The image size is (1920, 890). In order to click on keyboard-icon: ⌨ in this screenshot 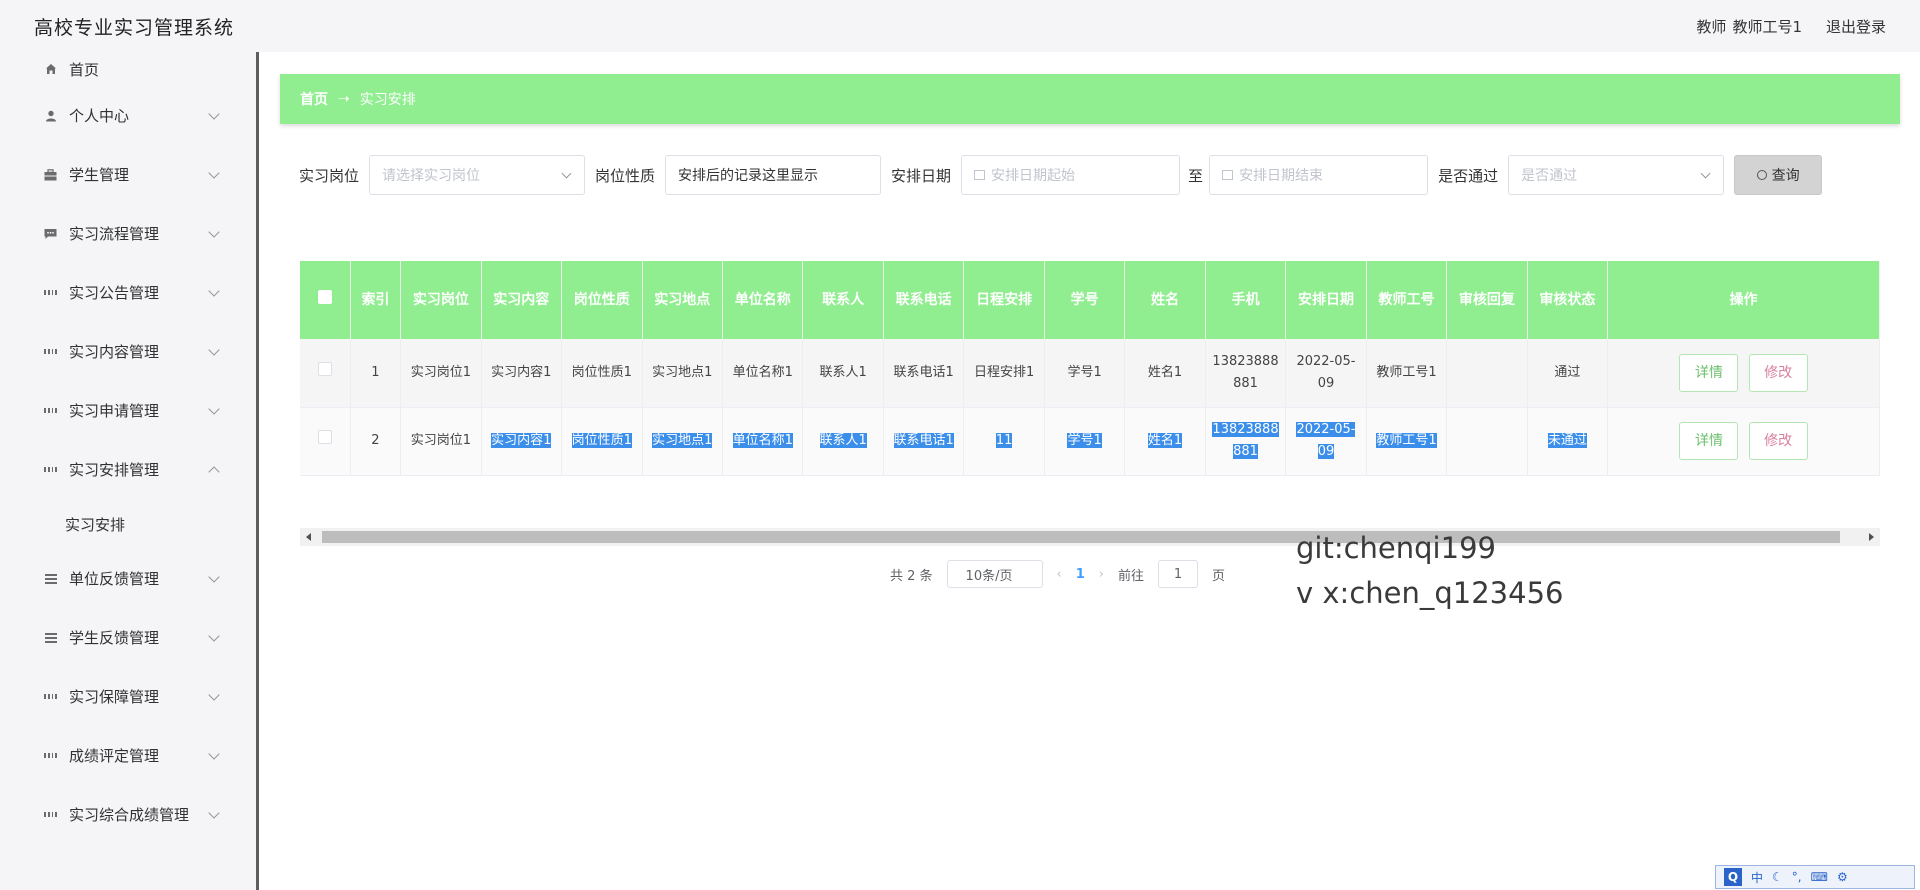, I will do `click(1819, 877)`.